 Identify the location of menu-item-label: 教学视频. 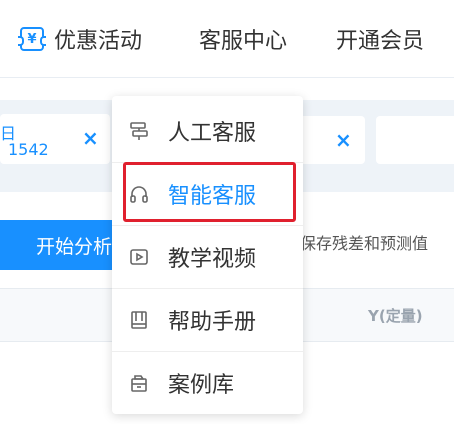
(212, 259).